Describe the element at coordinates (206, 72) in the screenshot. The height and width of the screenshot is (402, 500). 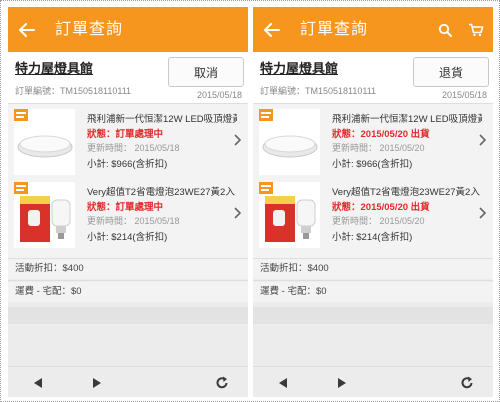
I see `cancel-button: 取消` at that location.